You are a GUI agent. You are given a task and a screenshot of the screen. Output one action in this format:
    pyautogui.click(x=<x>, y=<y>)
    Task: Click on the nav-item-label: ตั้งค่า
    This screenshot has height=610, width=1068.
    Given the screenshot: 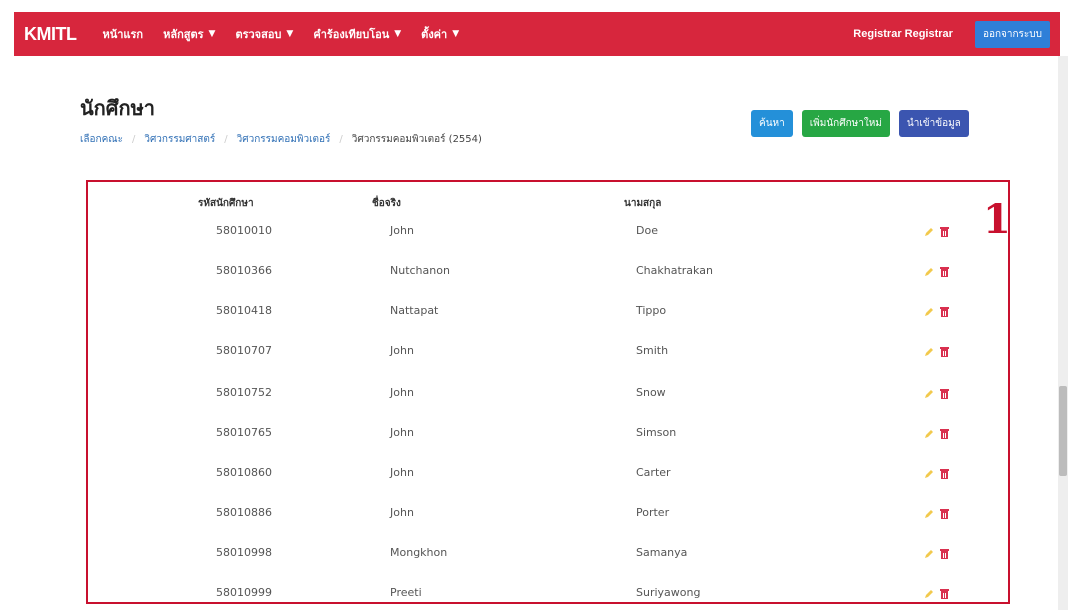 What is the action you would take?
    pyautogui.click(x=434, y=34)
    